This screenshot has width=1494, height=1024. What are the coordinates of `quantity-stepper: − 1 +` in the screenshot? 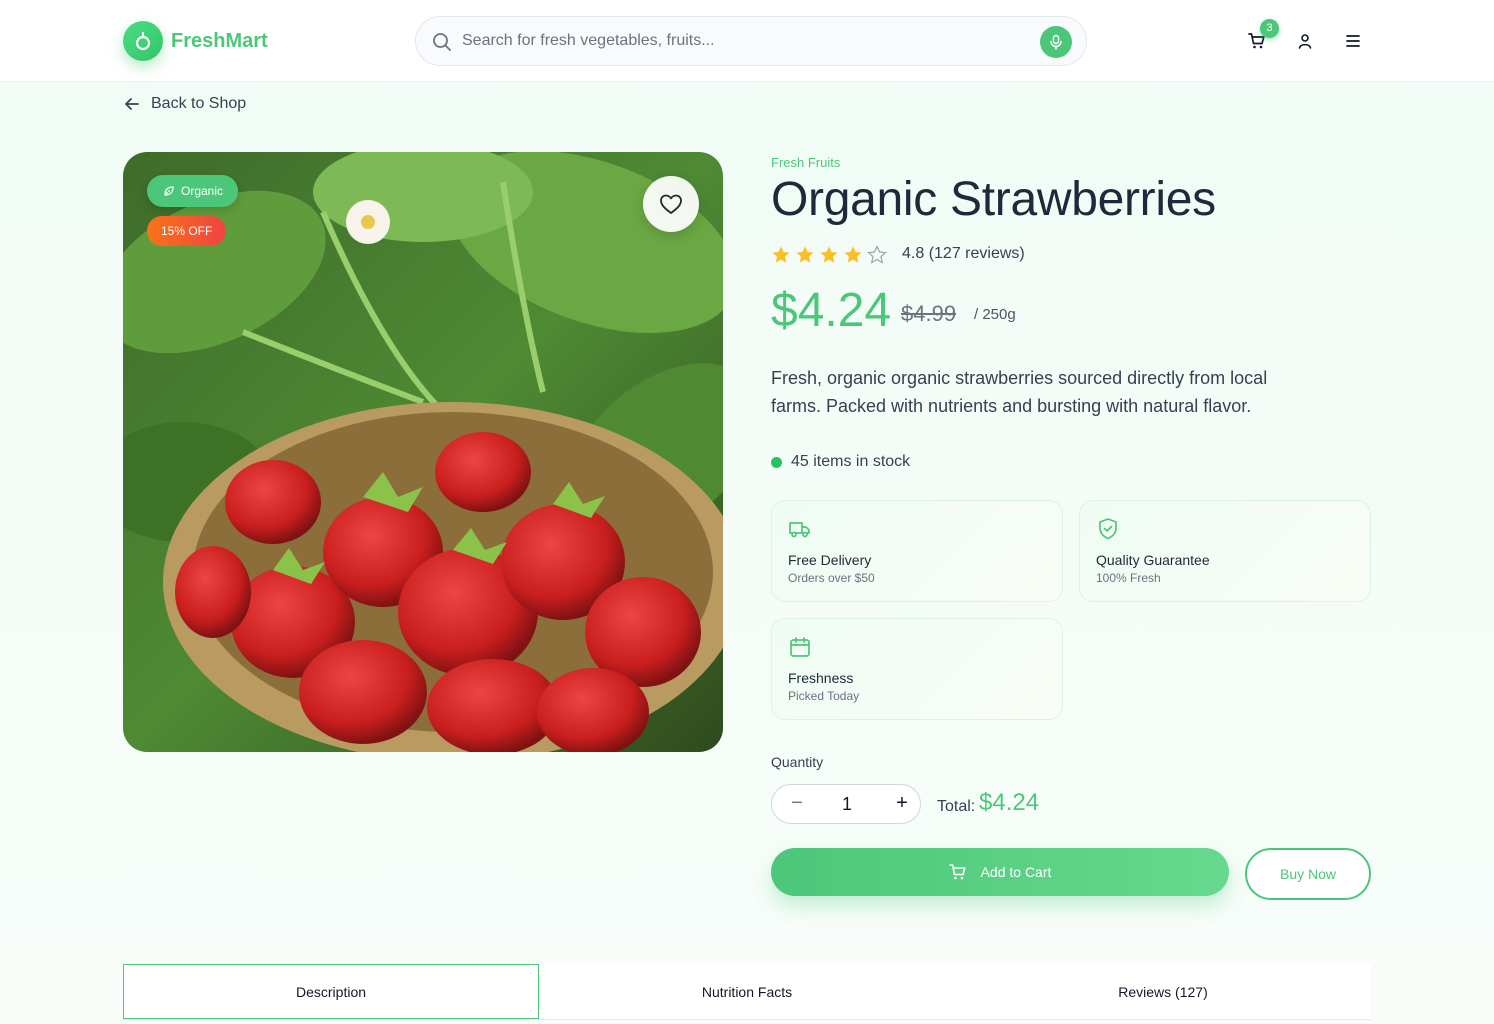 It's located at (846, 804).